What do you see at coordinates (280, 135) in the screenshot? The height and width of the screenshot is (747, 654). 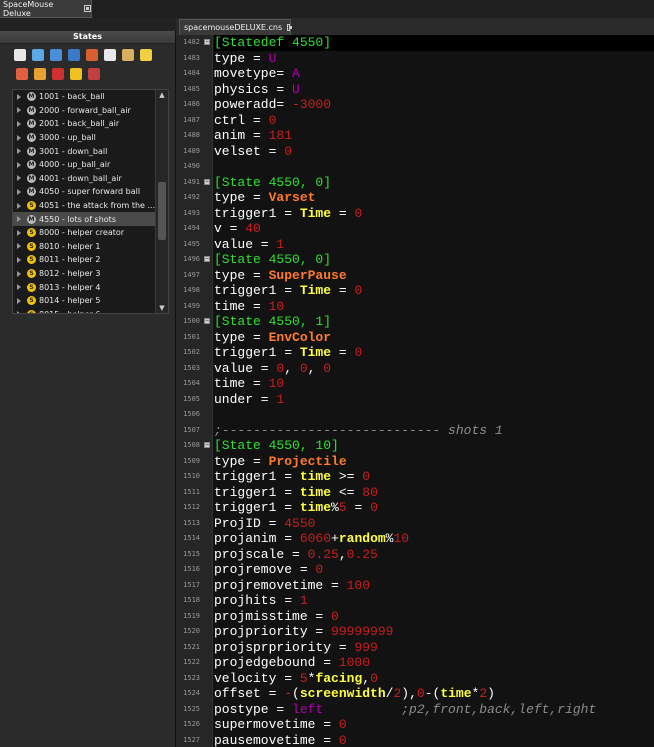 I see `code-token: 181` at bounding box center [280, 135].